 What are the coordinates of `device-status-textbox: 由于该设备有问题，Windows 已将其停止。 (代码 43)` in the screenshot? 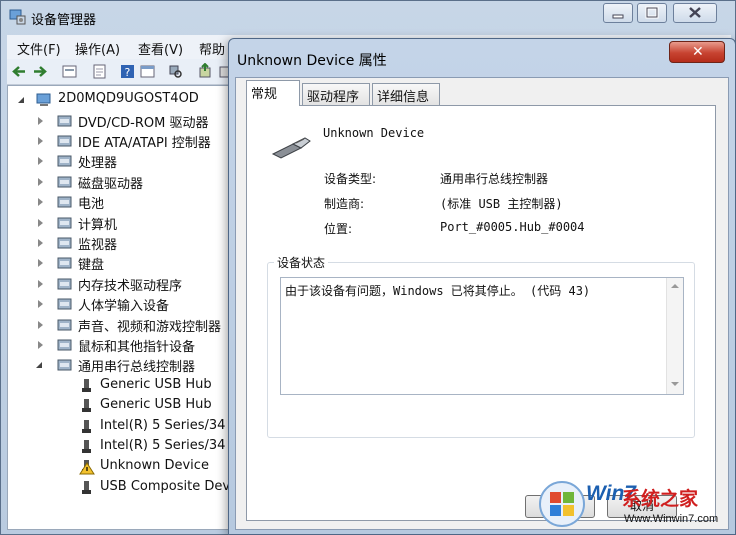 It's located at (482, 336).